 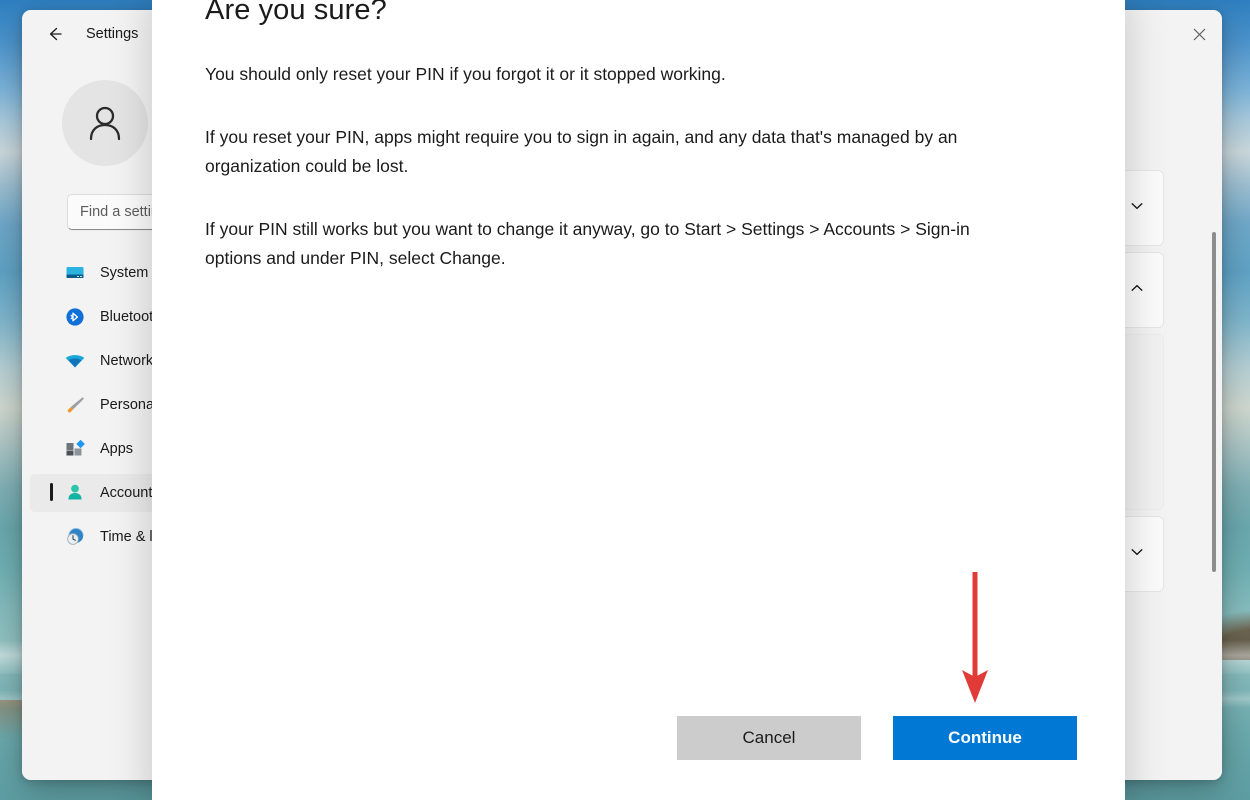 I want to click on sidebar-item-label: System, so click(x=124, y=273).